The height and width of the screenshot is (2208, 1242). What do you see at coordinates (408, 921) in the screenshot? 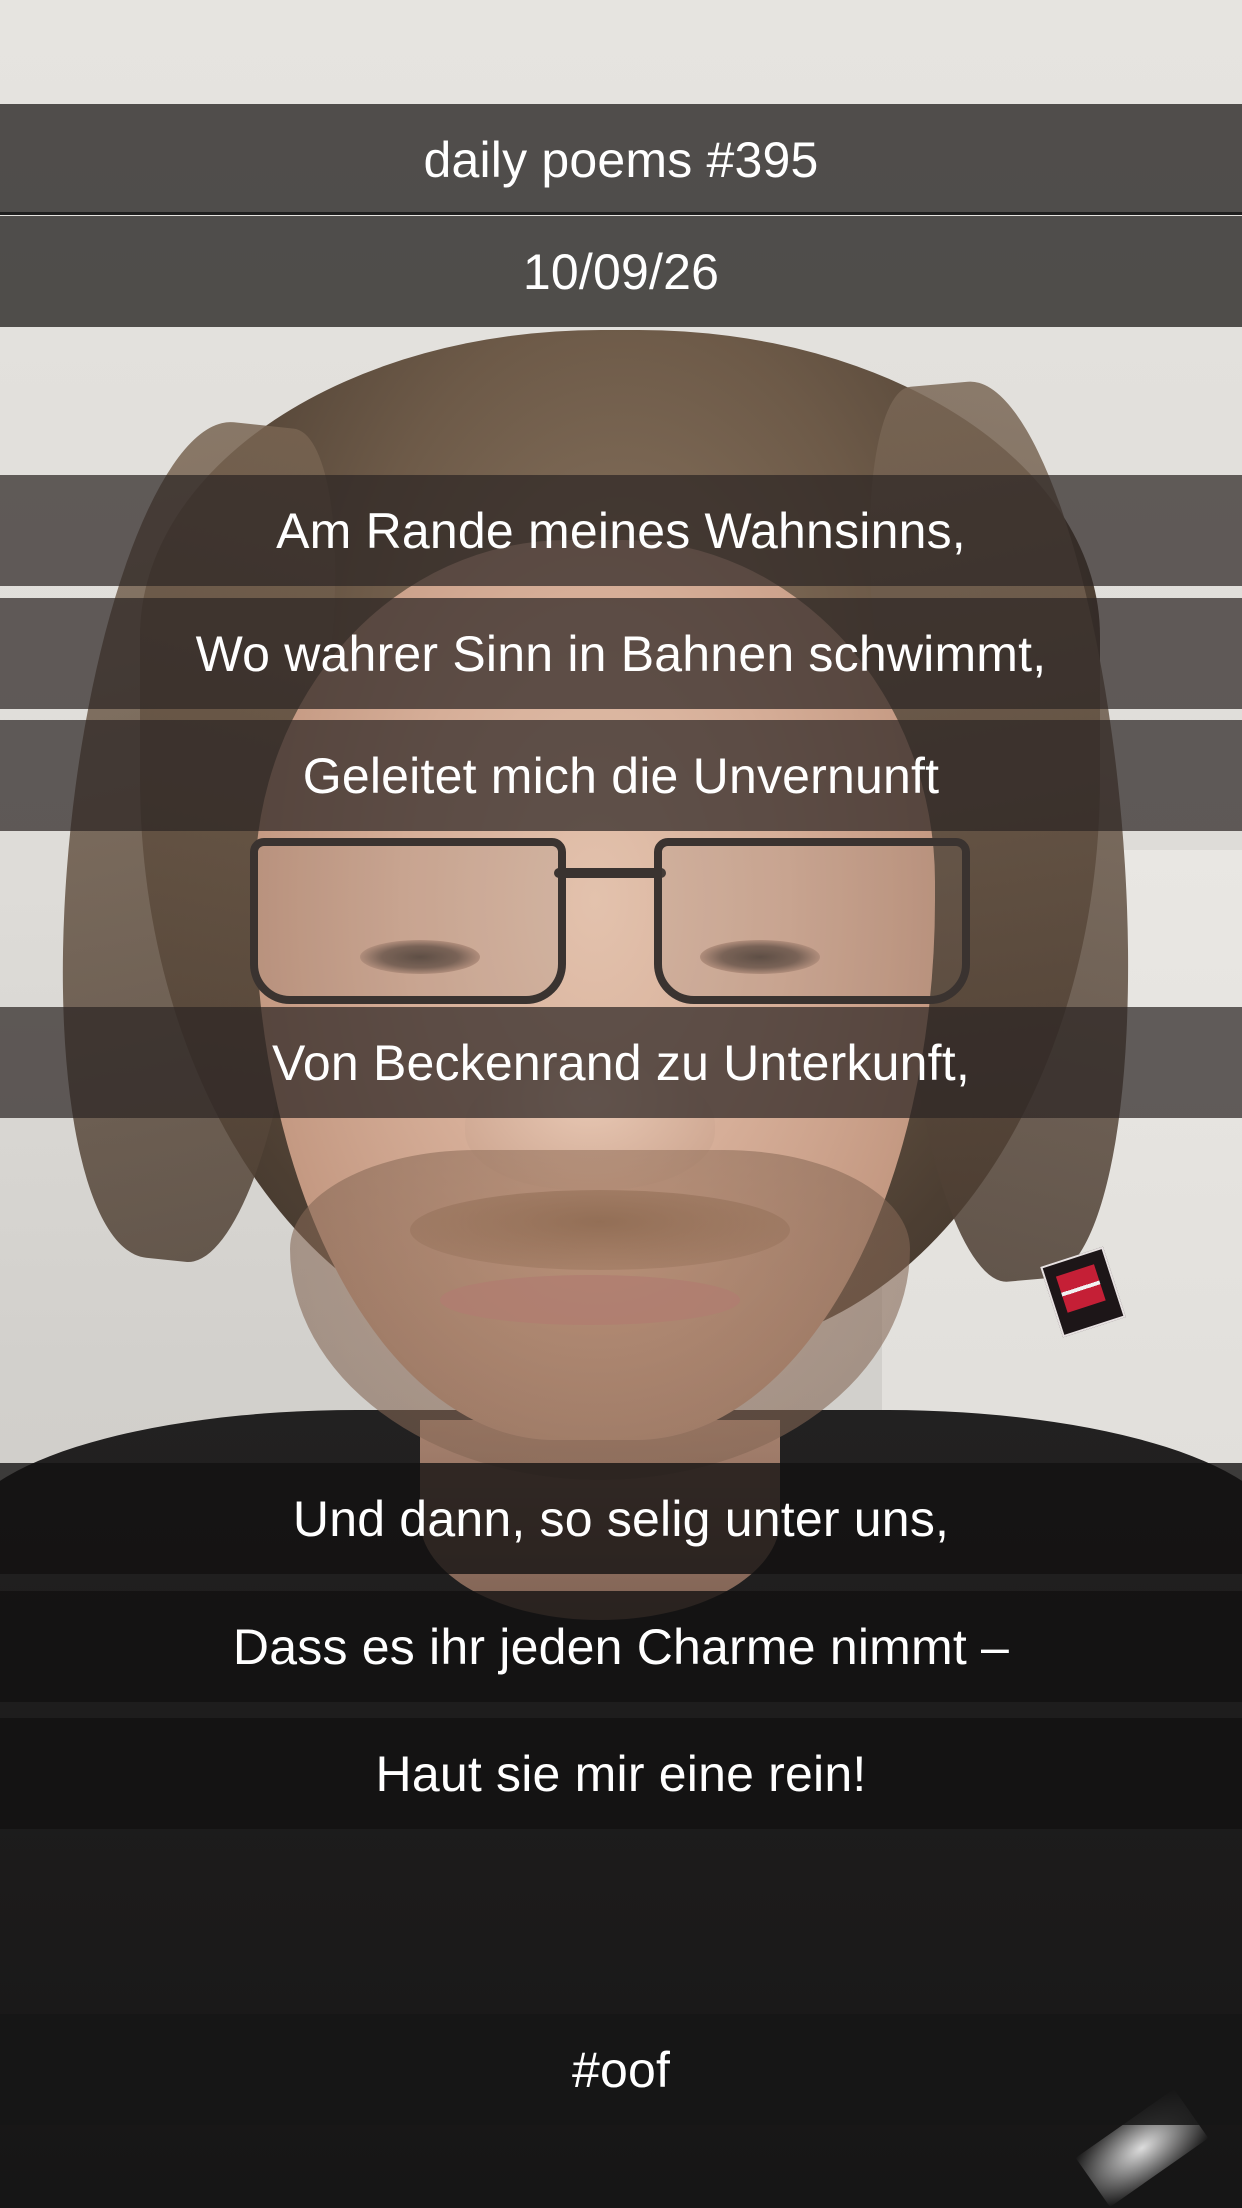
I see `glasses-lens-left` at bounding box center [408, 921].